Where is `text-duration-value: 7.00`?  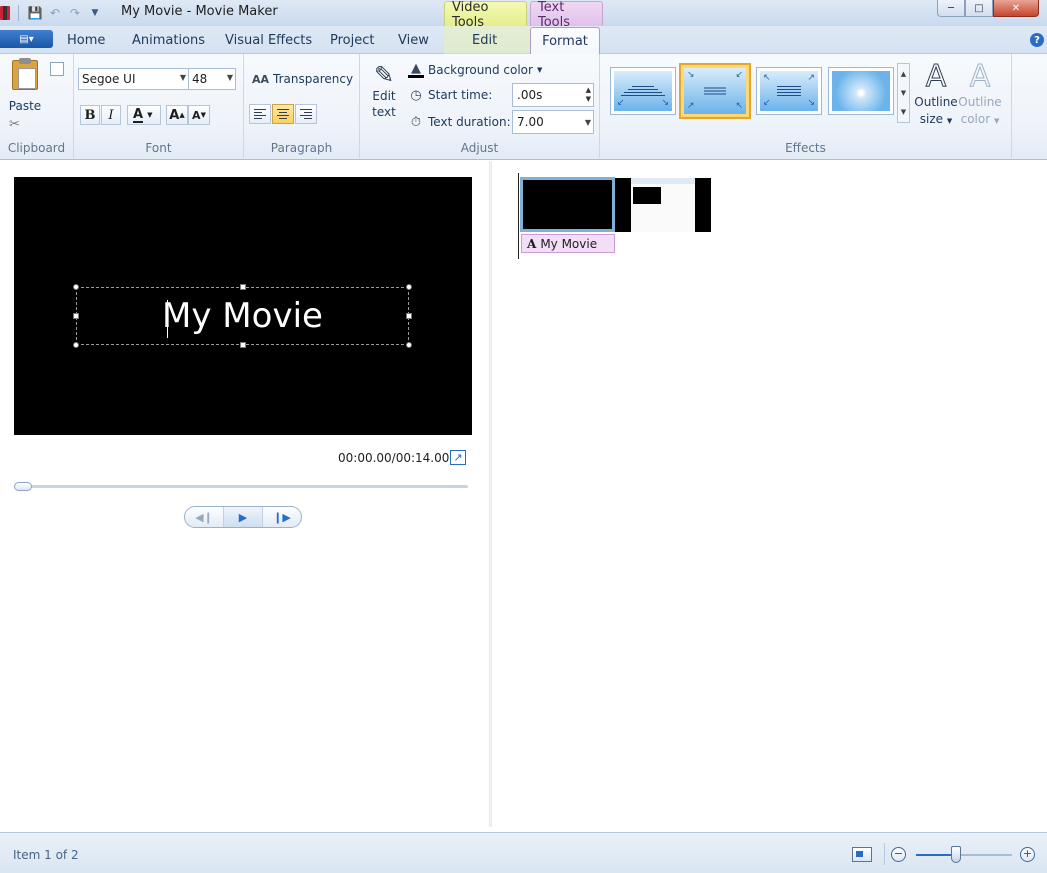 text-duration-value: 7.00 is located at coordinates (530, 122).